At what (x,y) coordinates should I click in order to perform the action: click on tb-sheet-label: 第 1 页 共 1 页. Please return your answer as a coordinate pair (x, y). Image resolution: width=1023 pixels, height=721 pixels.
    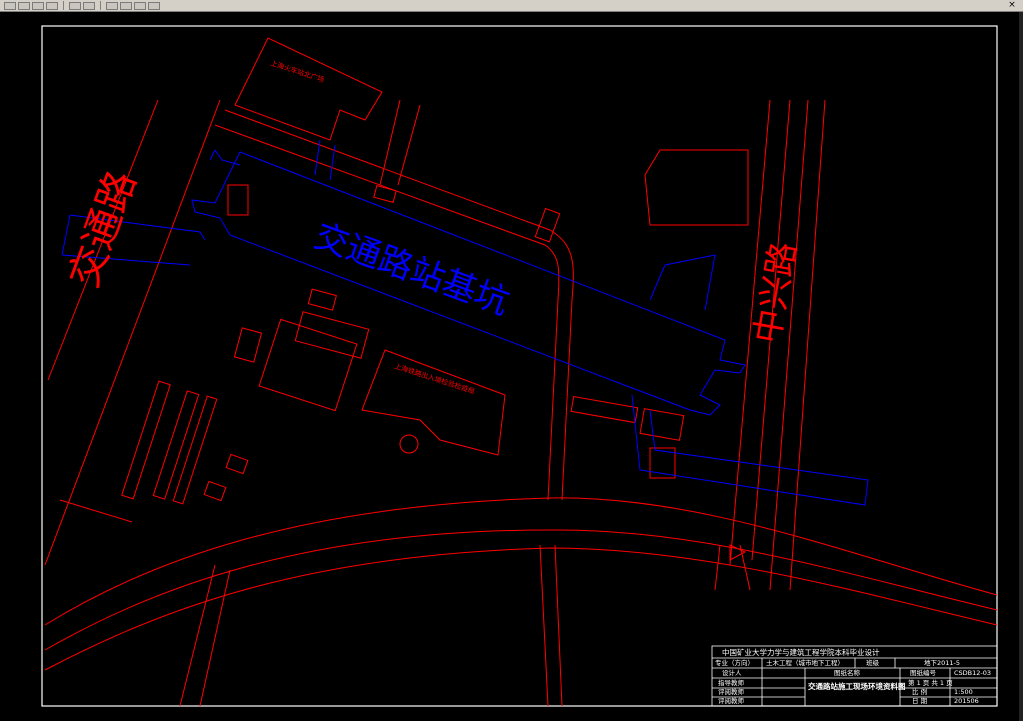
    Looking at the image, I should click on (930, 682).